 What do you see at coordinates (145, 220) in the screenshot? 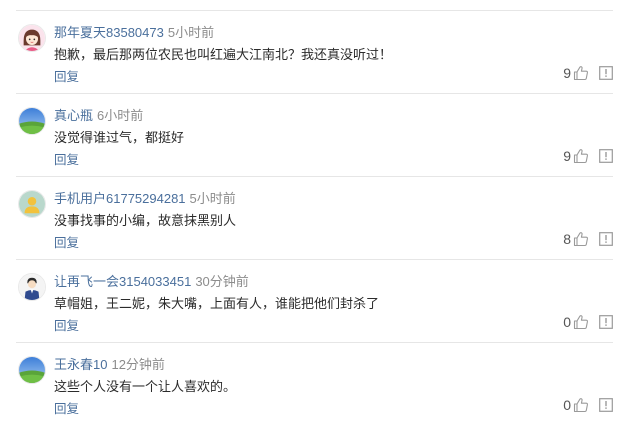
I see `comment-text: 没事找事的小编，故意抹黑别人` at bounding box center [145, 220].